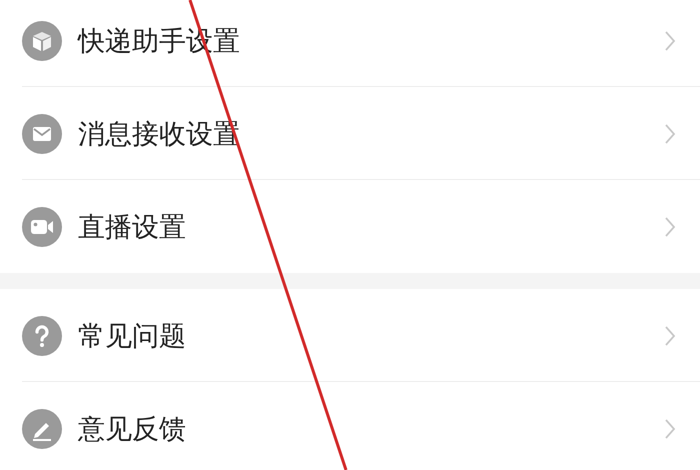 This screenshot has height=470, width=700. I want to click on mail-icon, so click(42, 134).